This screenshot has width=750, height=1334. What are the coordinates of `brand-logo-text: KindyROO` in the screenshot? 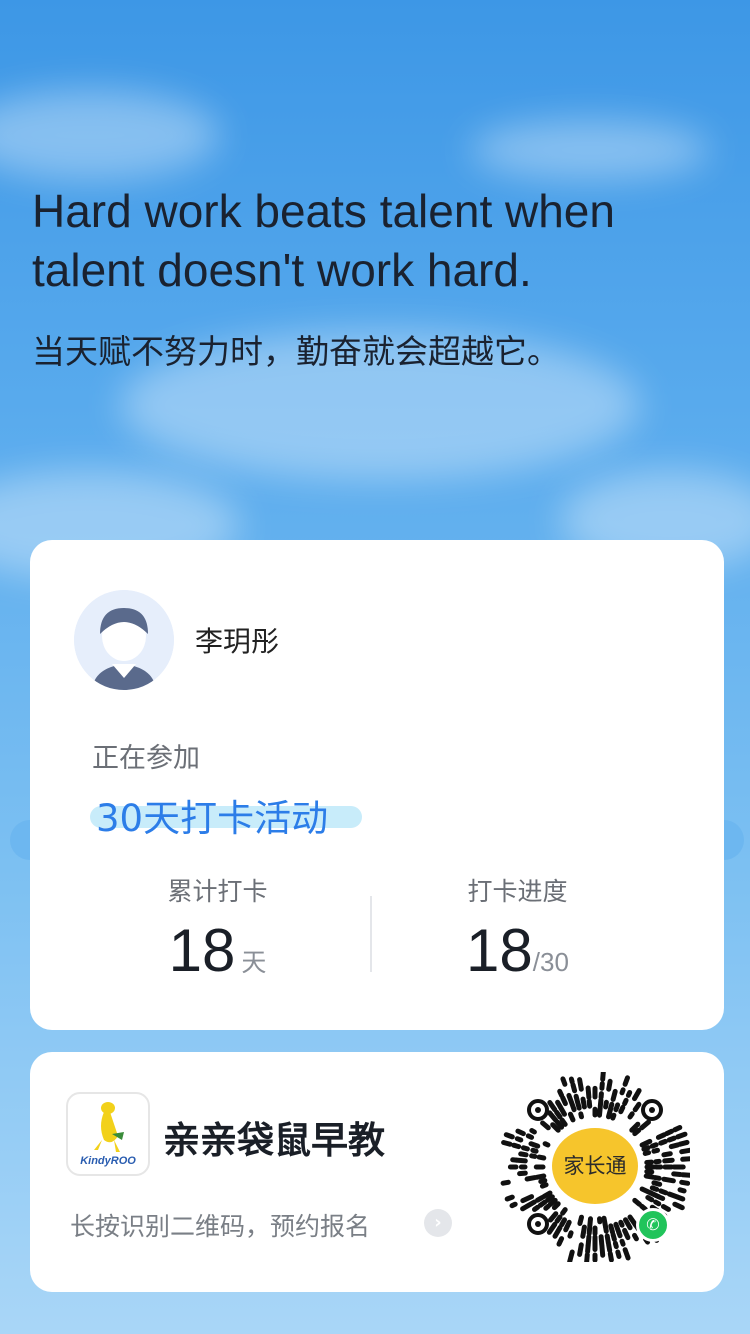 It's located at (108, 1161).